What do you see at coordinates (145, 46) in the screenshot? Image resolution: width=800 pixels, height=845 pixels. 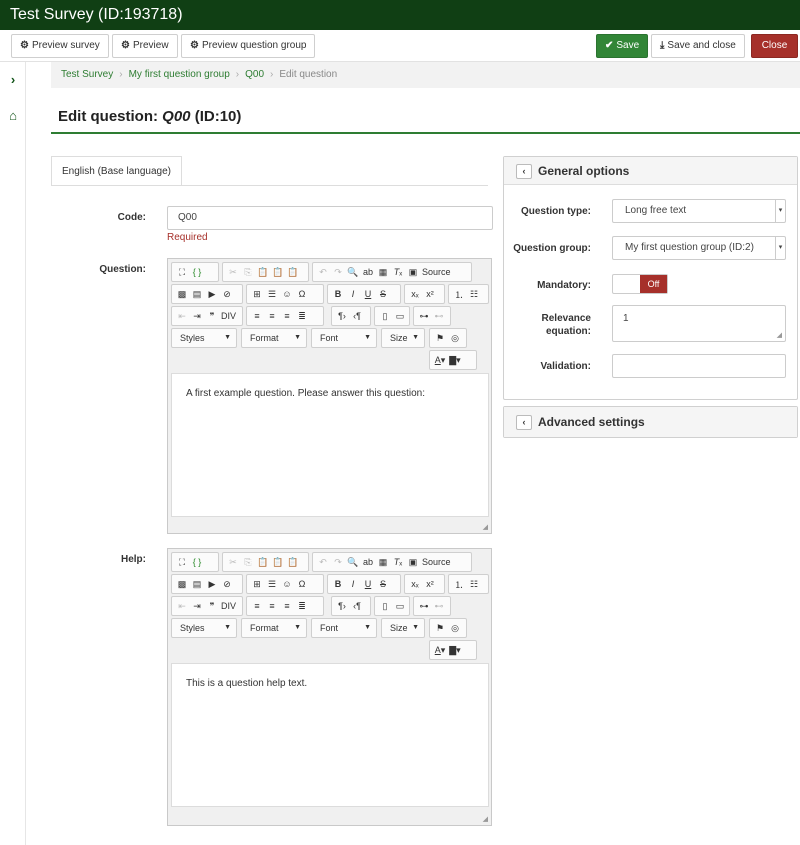 I see `preview-button: ⚙ Preview` at bounding box center [145, 46].